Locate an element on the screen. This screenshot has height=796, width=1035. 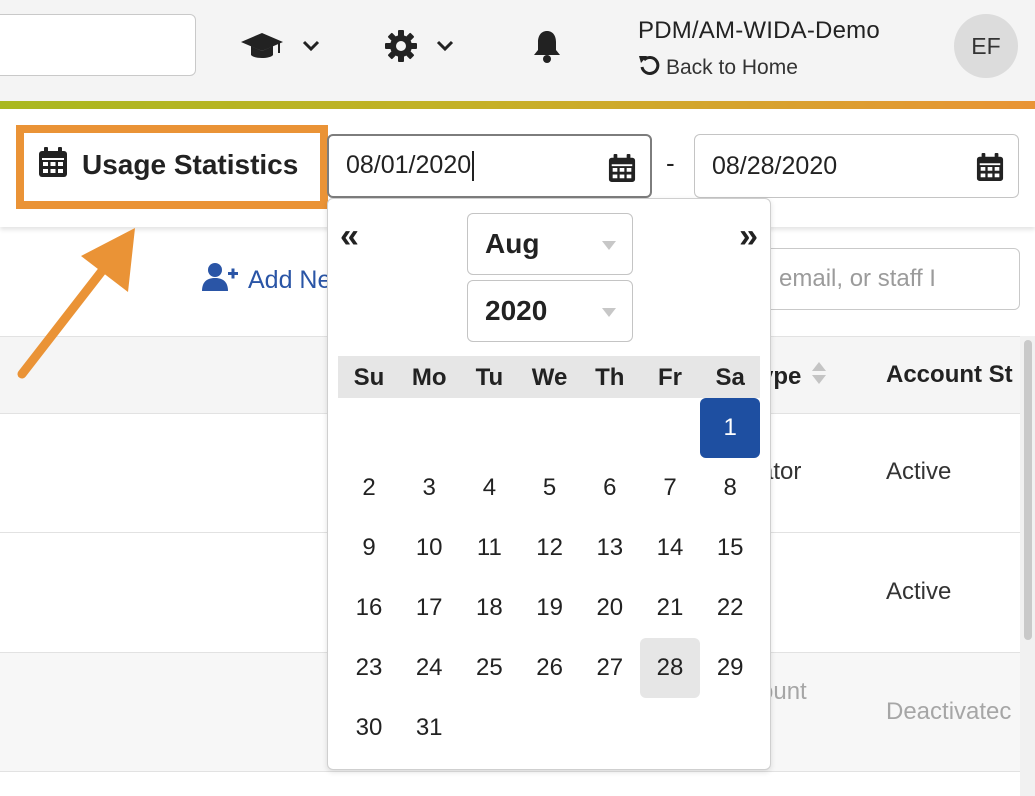
text-caret is located at coordinates (473, 166).